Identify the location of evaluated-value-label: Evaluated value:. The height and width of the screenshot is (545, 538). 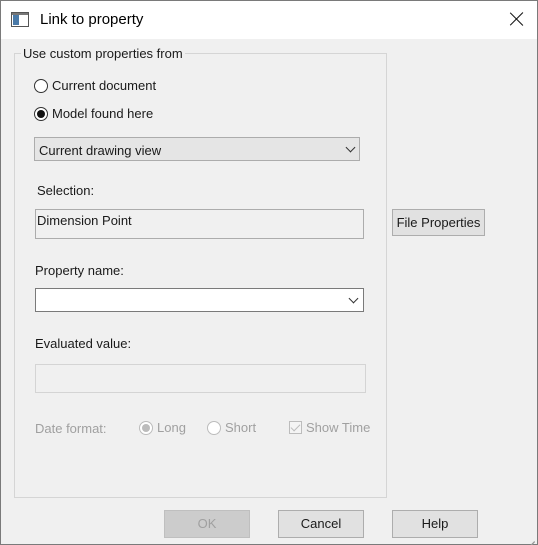
(83, 343).